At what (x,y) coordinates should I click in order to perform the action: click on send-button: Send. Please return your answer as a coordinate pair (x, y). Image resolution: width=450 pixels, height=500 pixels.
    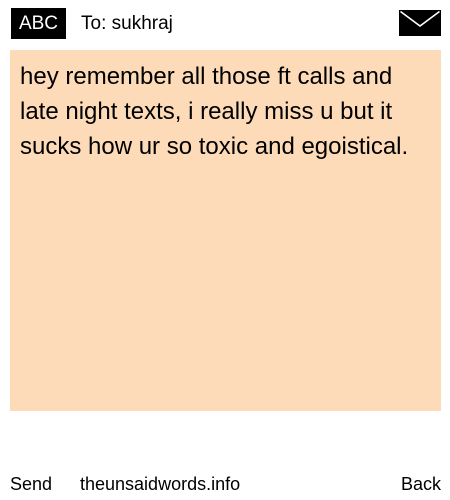
    Looking at the image, I should click on (31, 484).